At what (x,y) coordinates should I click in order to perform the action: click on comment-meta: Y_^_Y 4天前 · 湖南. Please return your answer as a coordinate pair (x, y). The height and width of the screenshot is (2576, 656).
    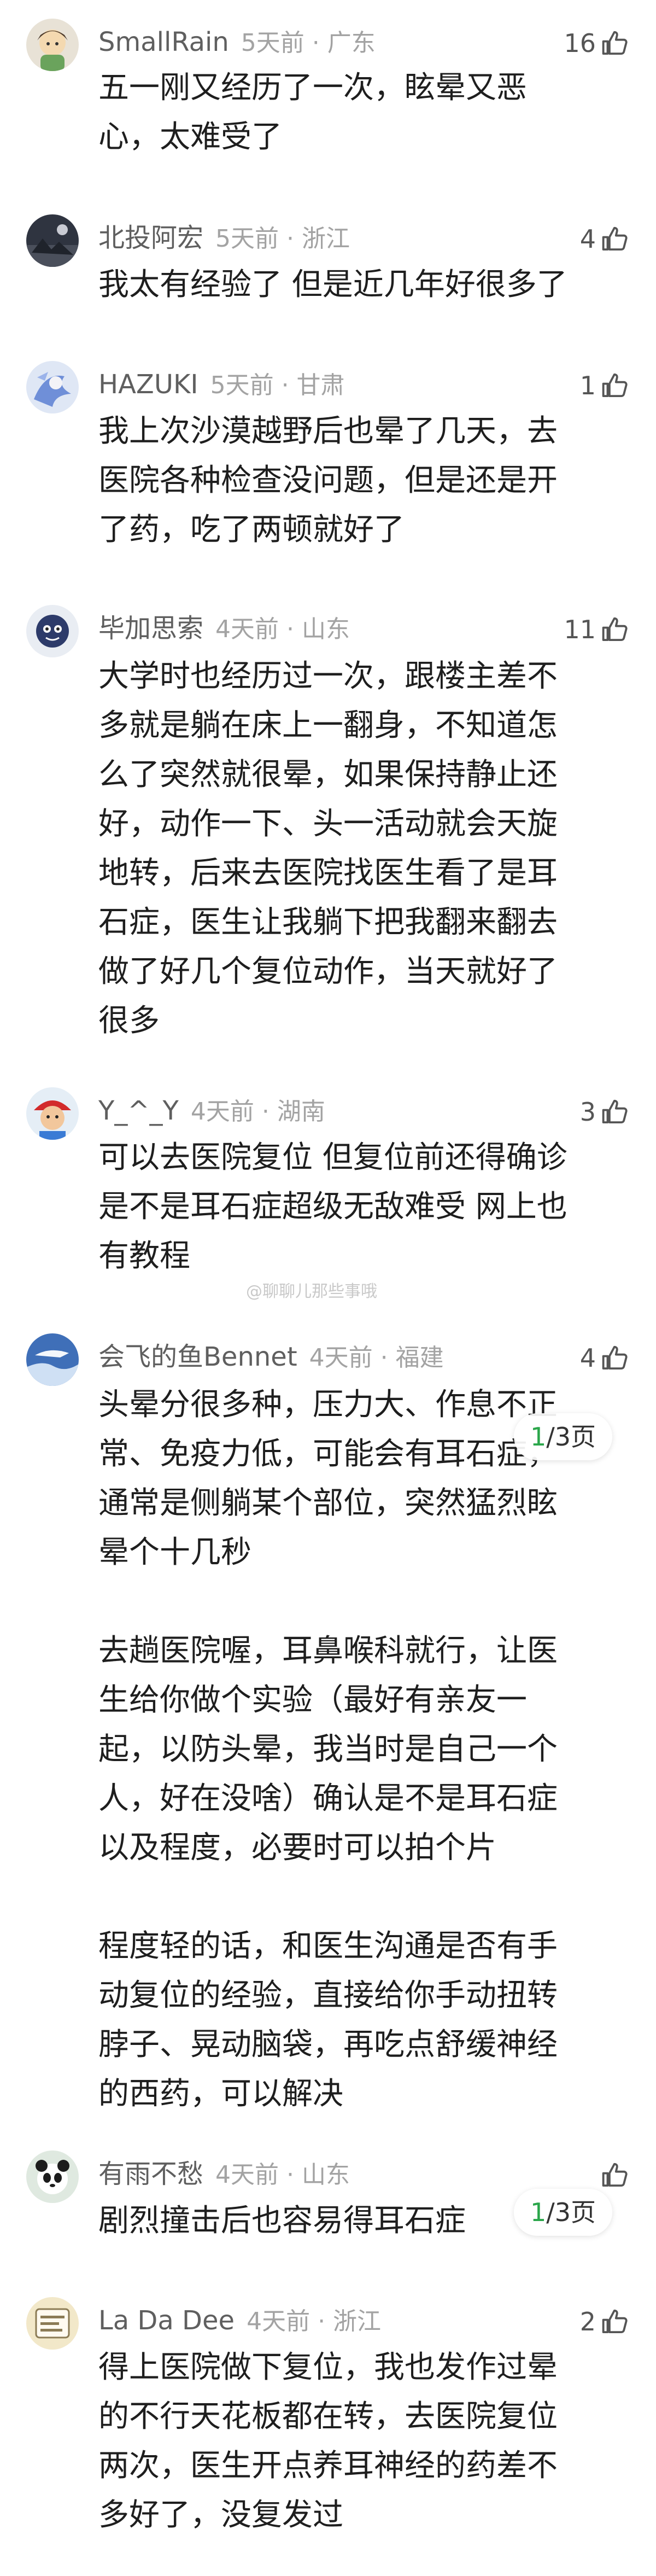
    Looking at the image, I should click on (211, 1110).